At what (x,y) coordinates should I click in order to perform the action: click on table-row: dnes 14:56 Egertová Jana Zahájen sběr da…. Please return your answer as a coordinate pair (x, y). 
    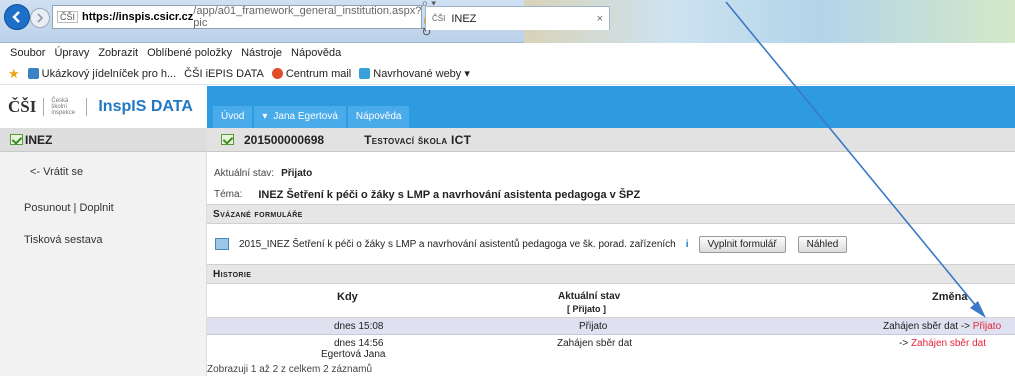
    Looking at the image, I should click on (611, 349).